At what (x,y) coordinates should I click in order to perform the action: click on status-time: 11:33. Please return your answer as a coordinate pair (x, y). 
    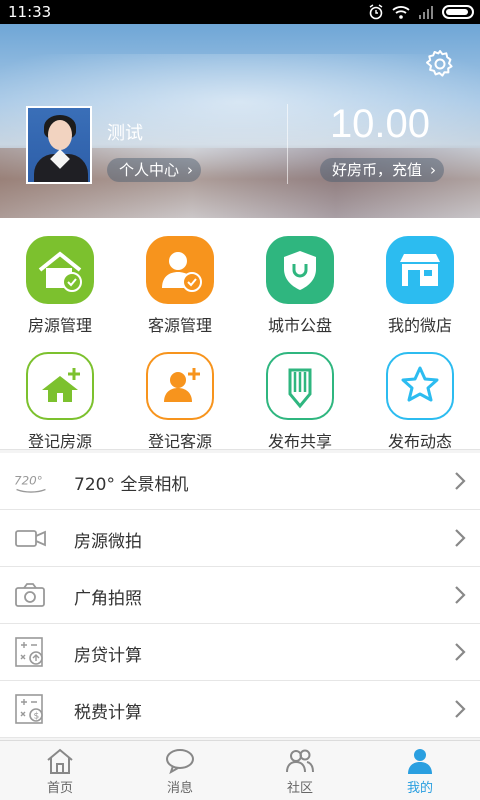
    Looking at the image, I should click on (30, 12).